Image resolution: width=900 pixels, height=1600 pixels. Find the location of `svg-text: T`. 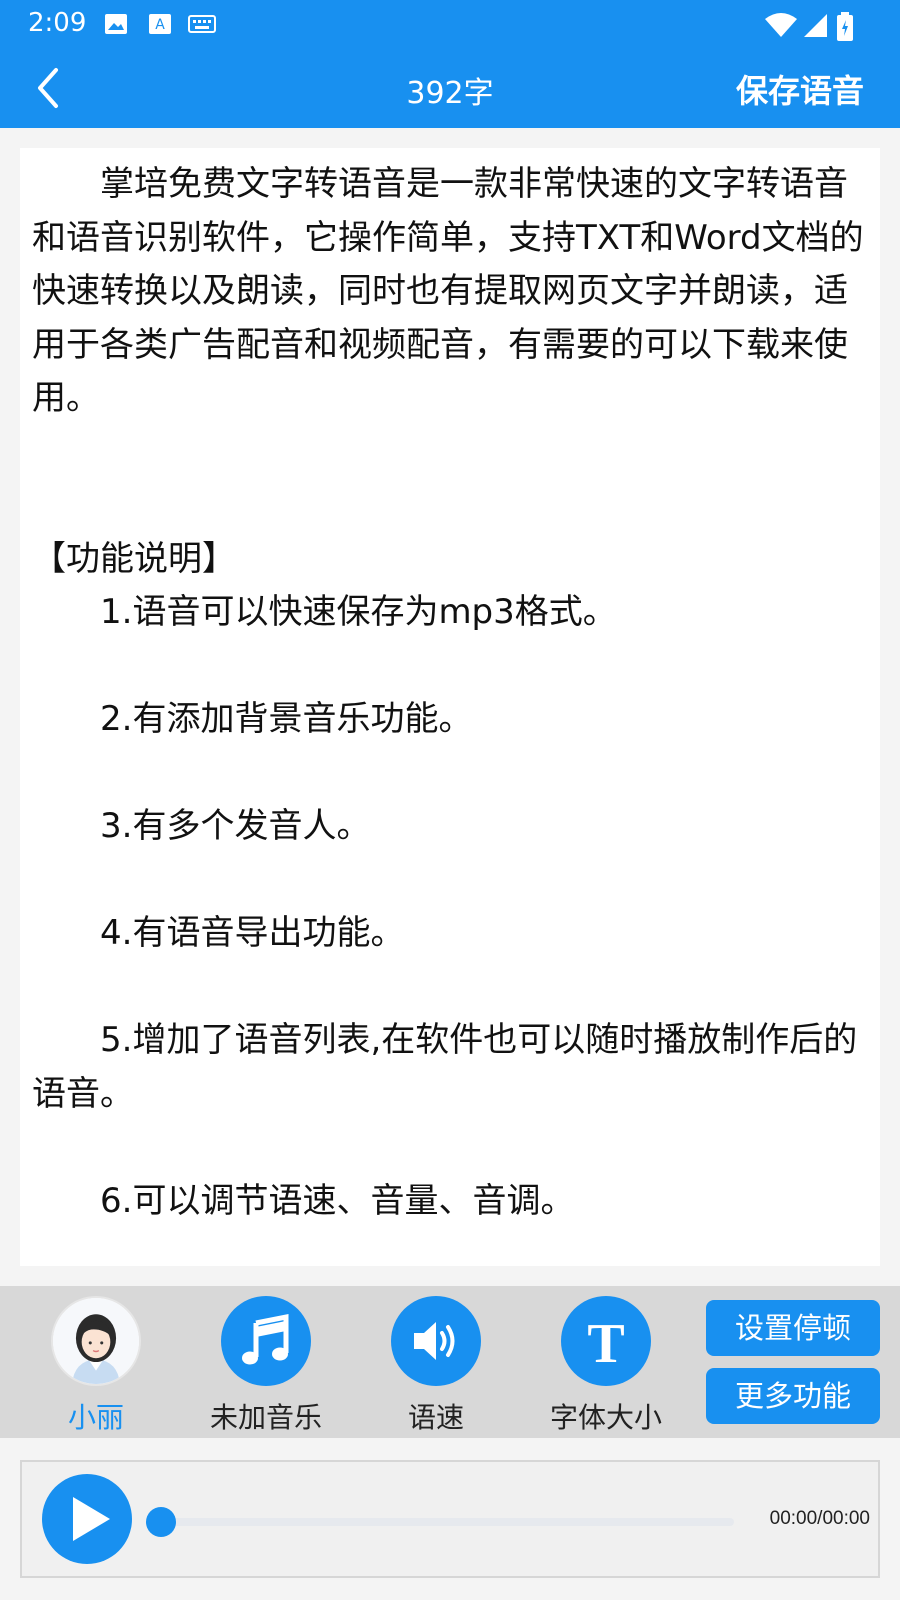

svg-text: T is located at coordinates (605, 1342).